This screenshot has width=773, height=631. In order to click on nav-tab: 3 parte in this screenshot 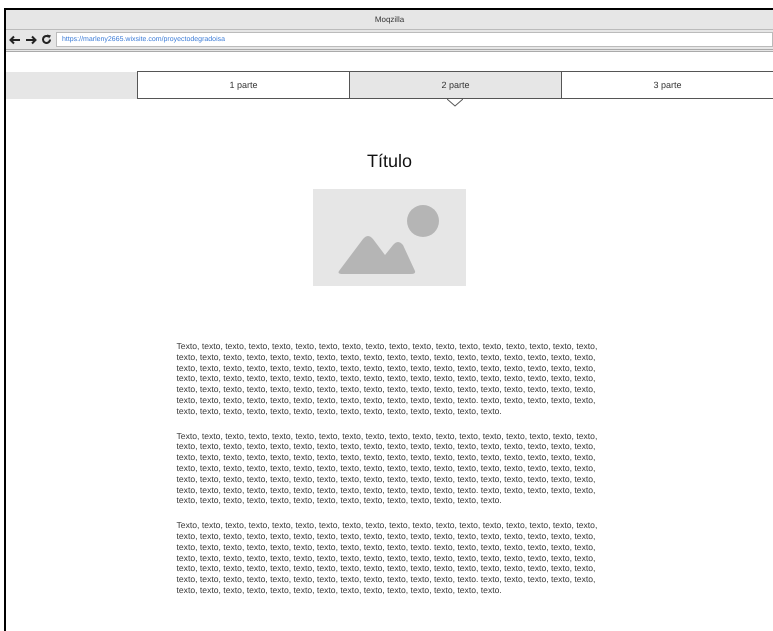, I will do `click(667, 85)`.